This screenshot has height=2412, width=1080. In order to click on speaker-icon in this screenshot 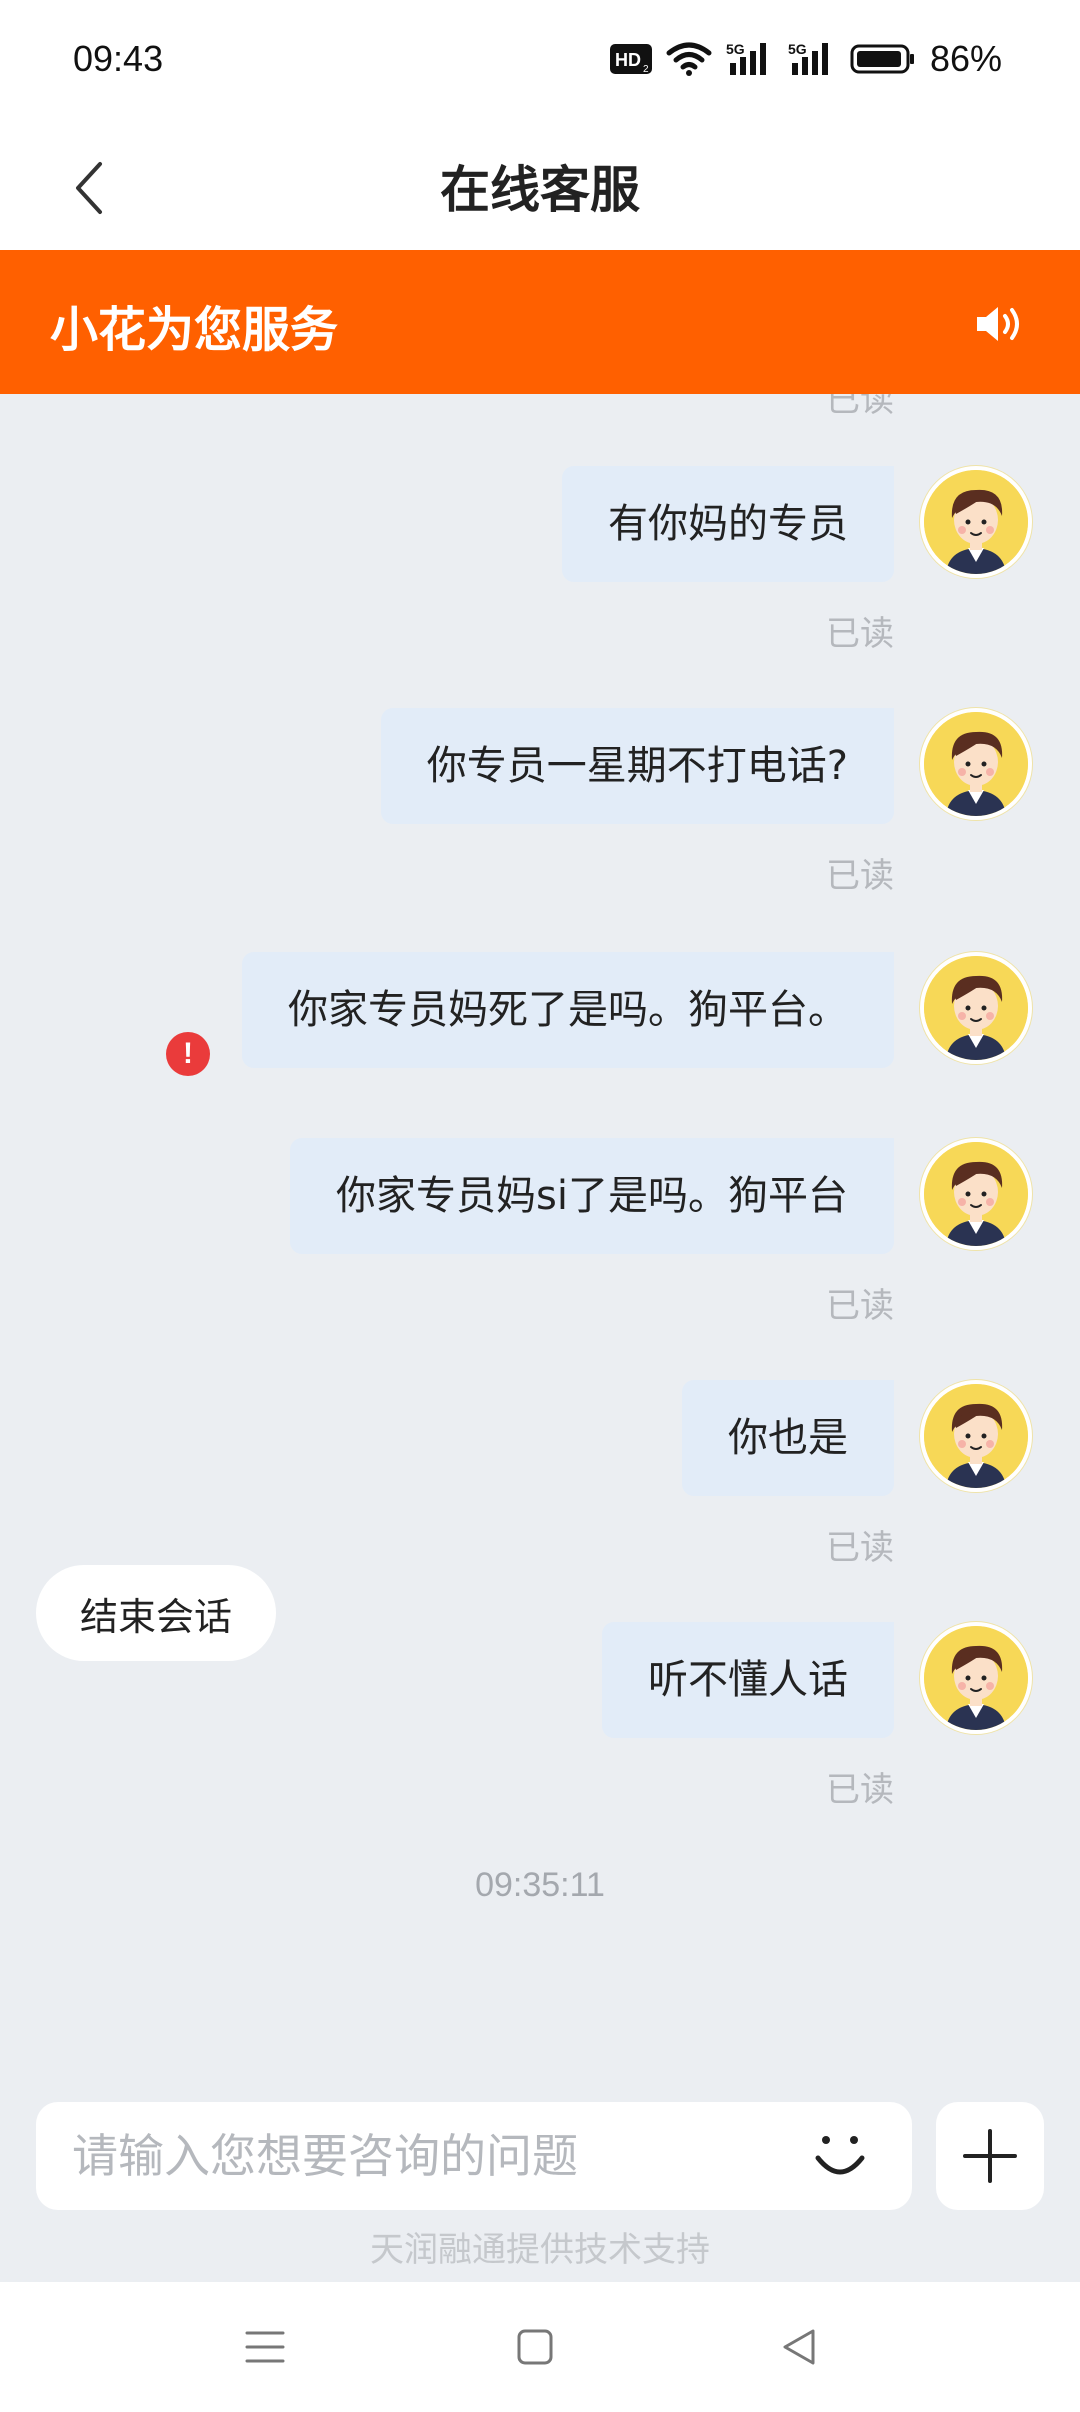, I will do `click(998, 324)`.